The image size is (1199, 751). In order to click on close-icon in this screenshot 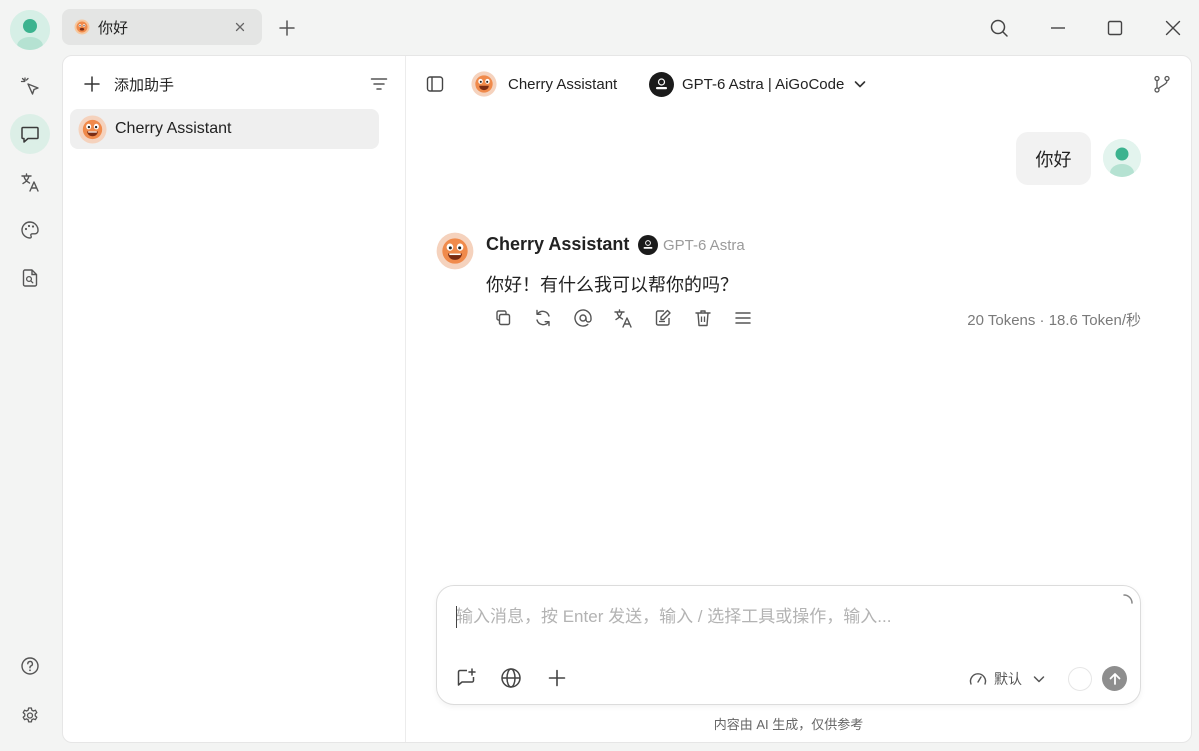, I will do `click(1173, 28)`.